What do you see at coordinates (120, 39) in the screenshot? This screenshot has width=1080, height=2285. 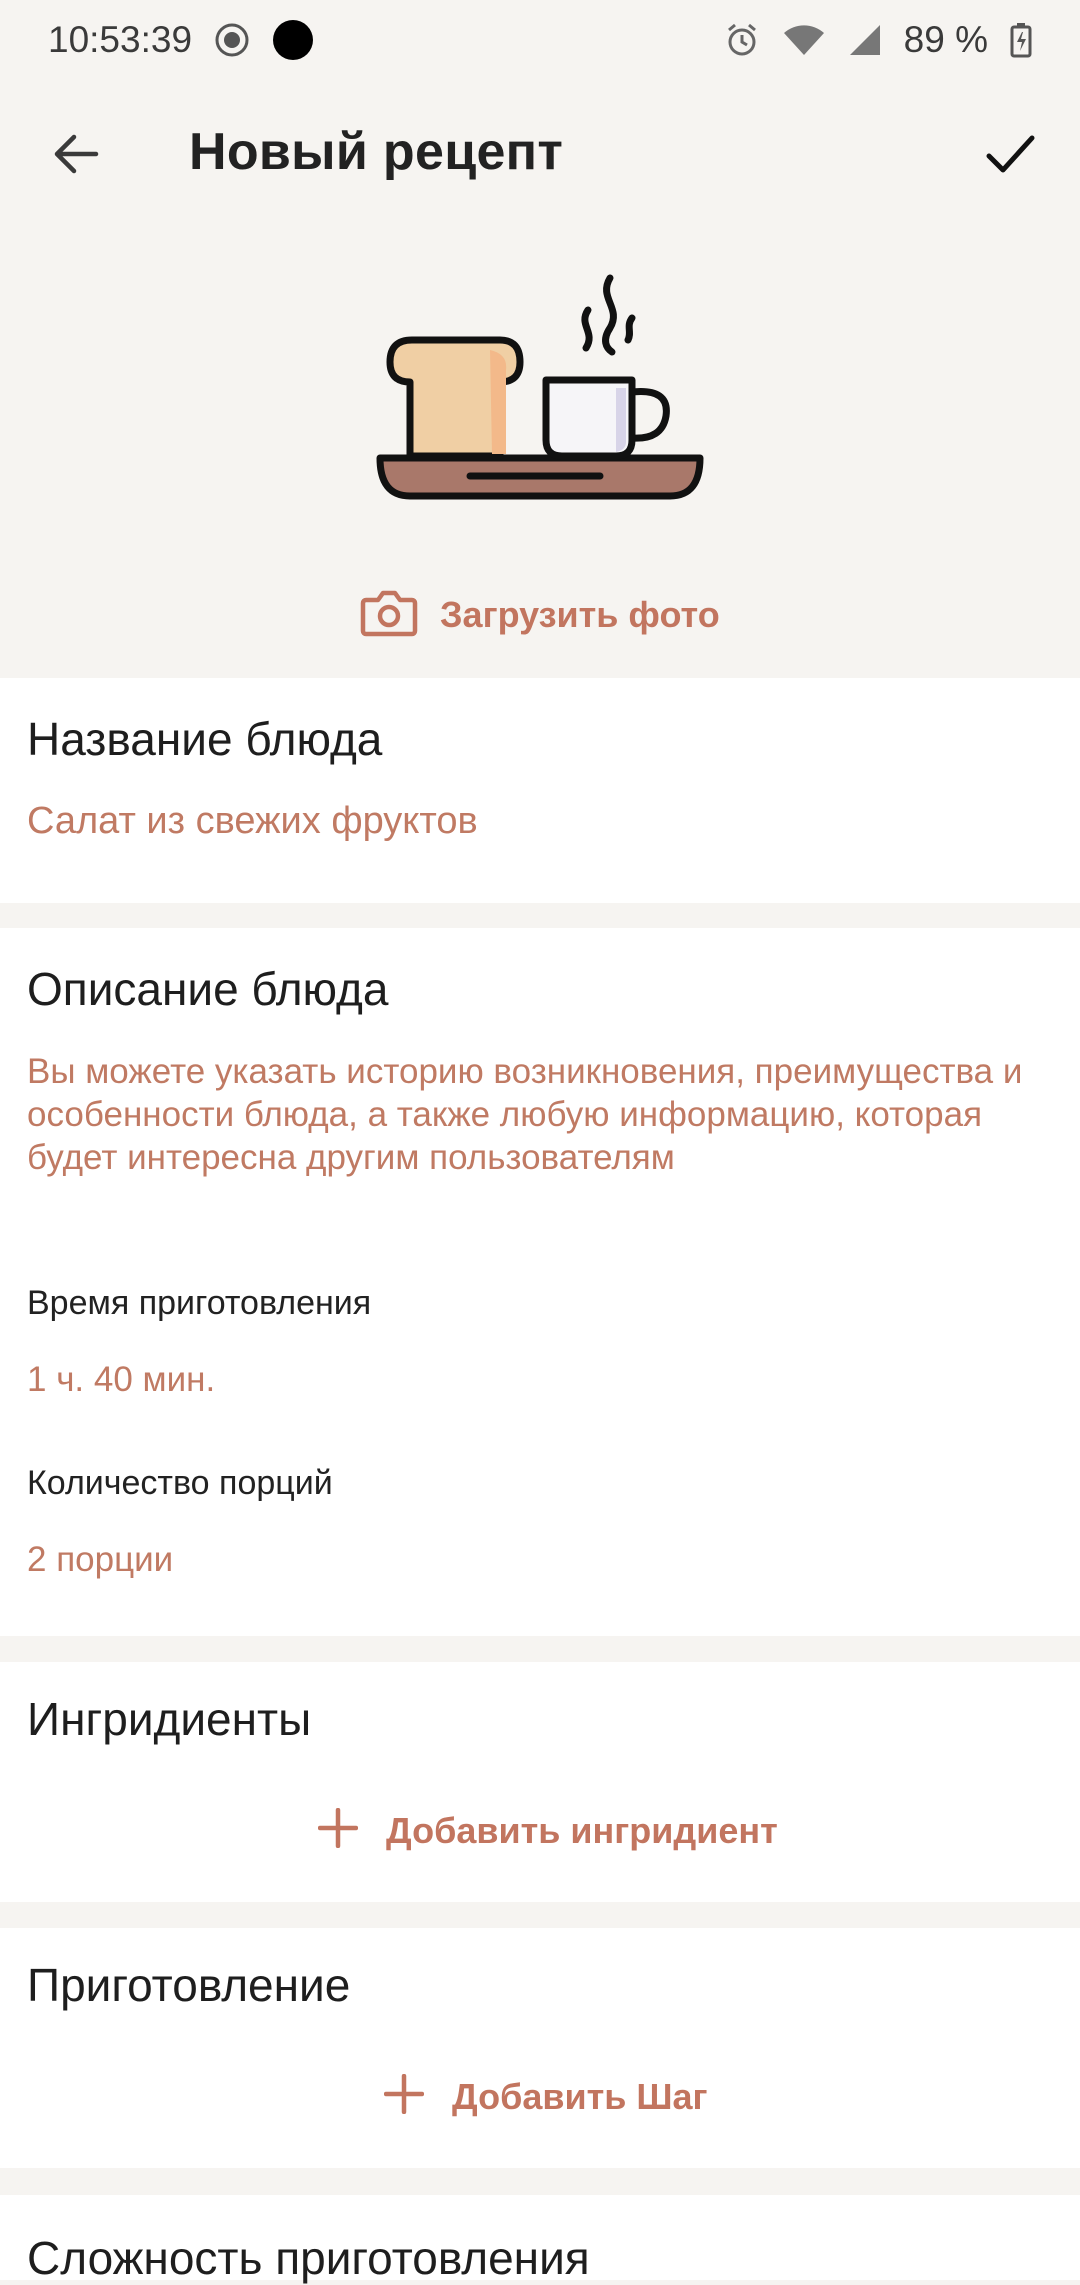 I see `status-time: 10:53:39` at bounding box center [120, 39].